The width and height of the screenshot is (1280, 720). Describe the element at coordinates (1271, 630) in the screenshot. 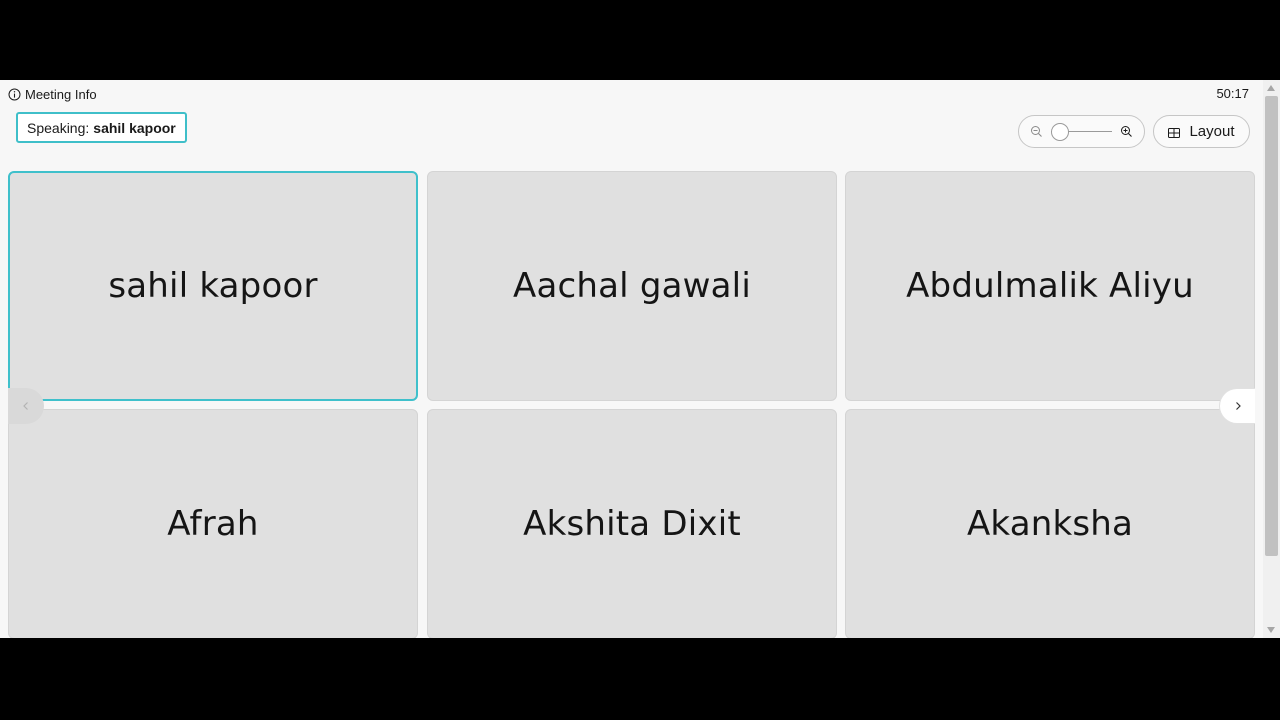

I see `scroll-down-icon` at that location.